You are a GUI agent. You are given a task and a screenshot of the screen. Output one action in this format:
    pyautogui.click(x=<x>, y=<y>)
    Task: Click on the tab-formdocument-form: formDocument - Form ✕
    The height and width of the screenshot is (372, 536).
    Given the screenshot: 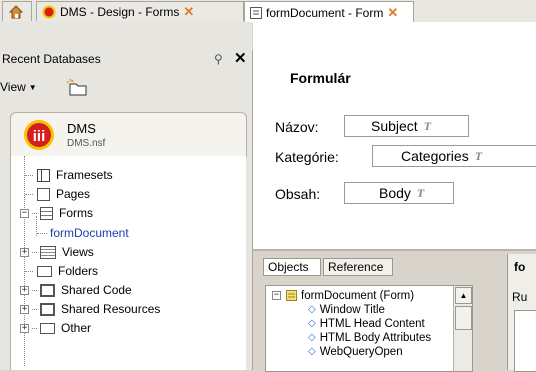 What is the action you would take?
    pyautogui.click(x=329, y=12)
    